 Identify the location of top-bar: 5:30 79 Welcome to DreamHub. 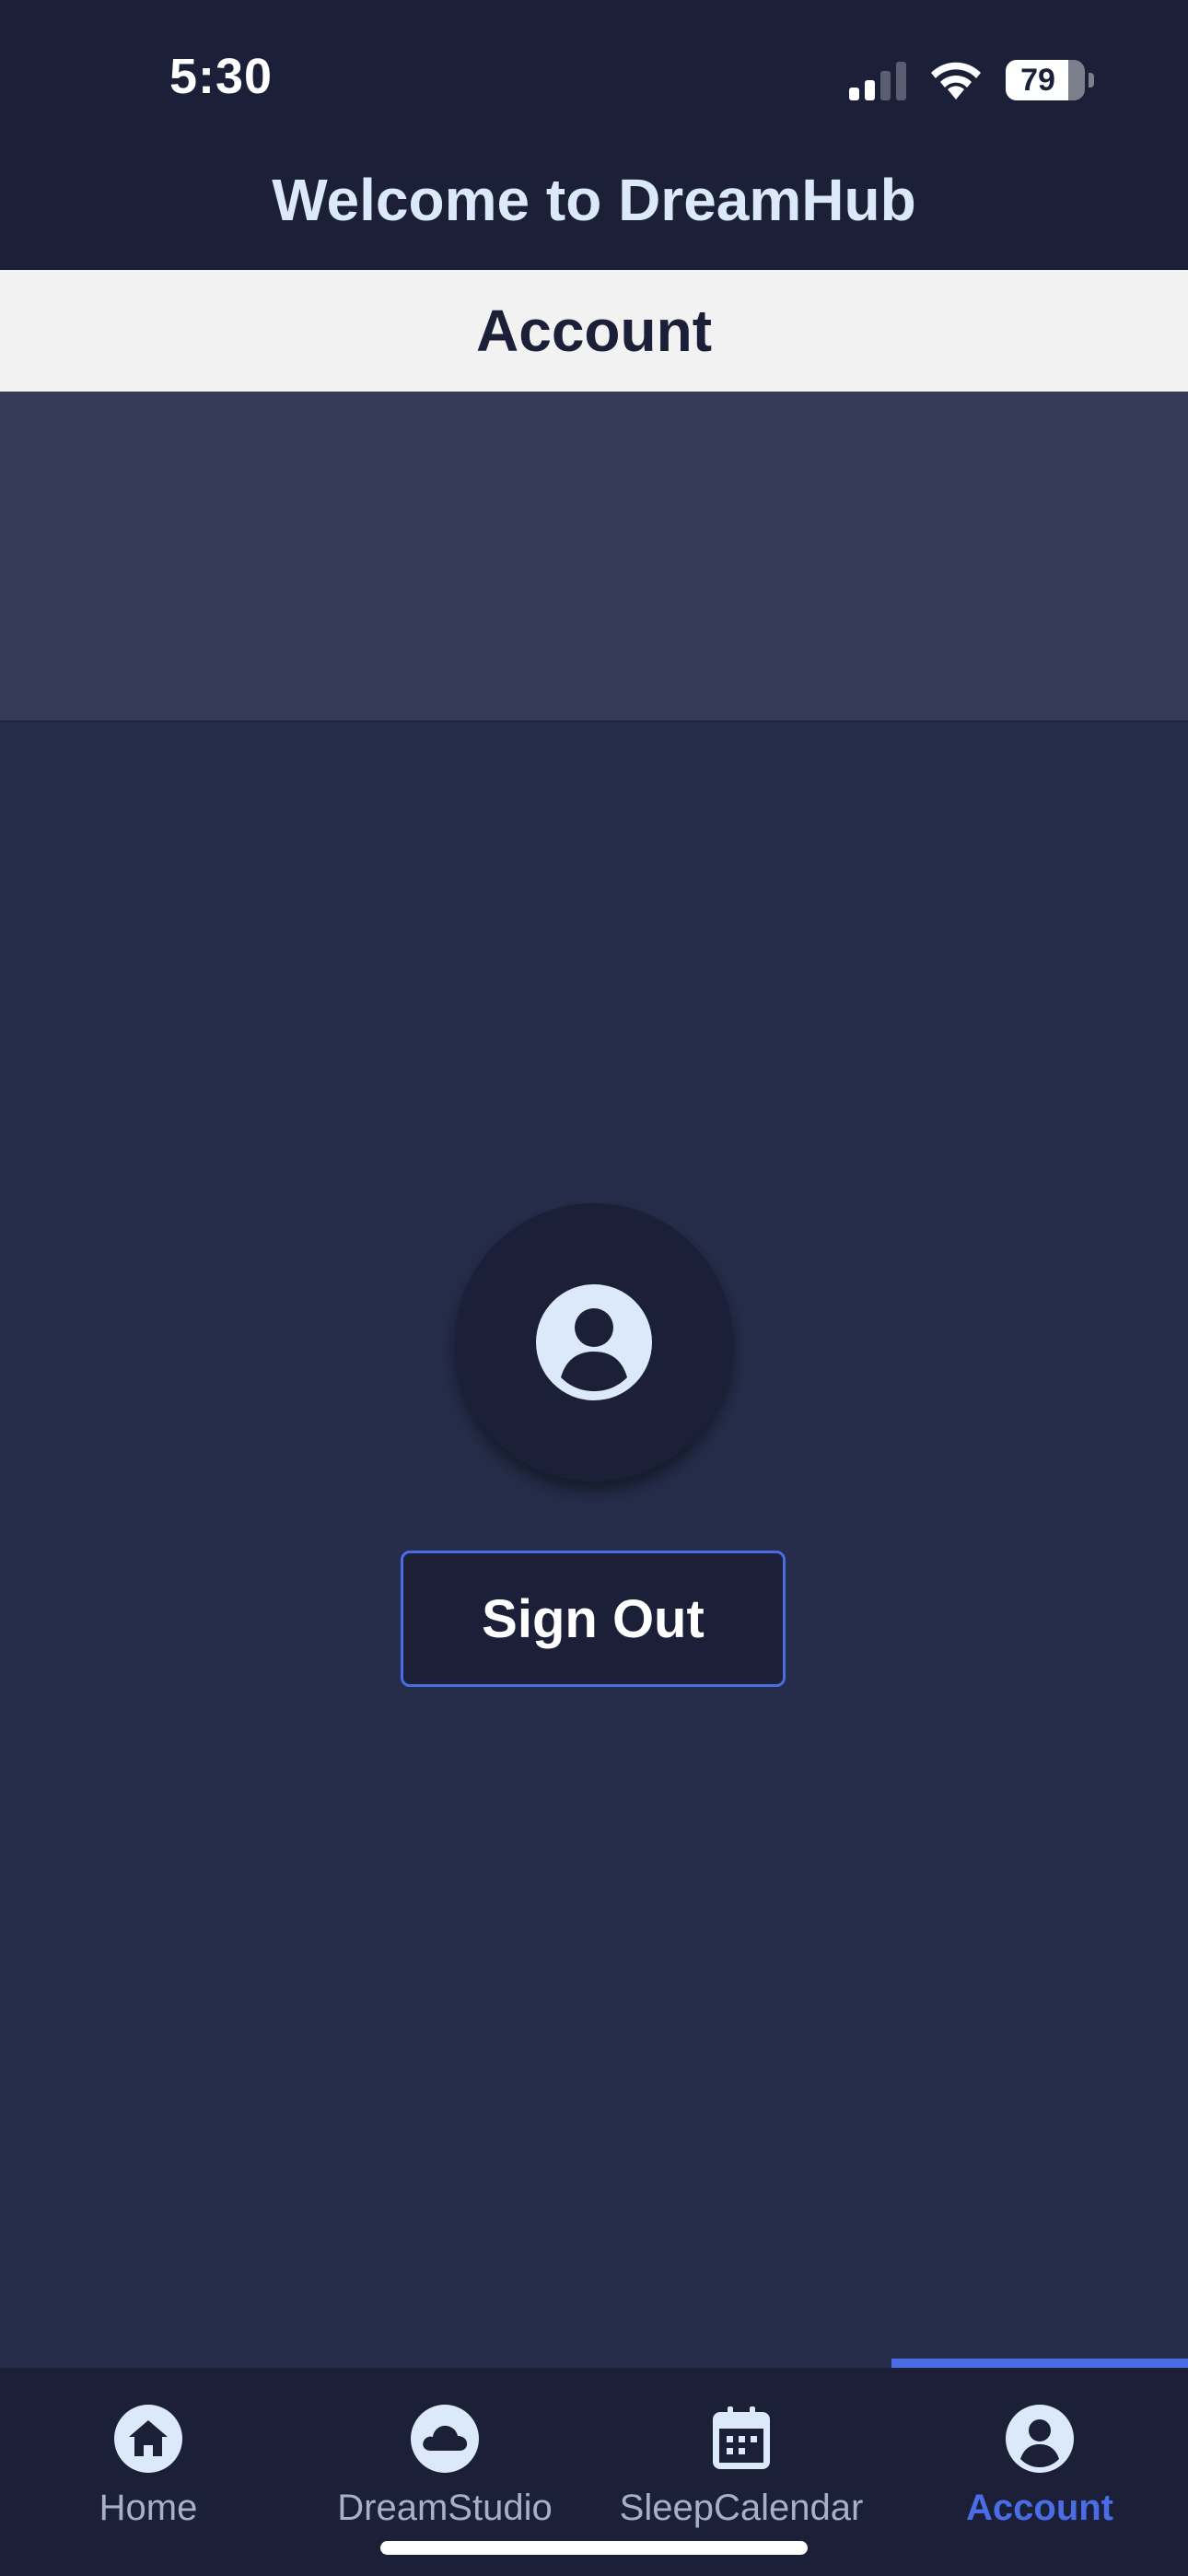
(594, 135).